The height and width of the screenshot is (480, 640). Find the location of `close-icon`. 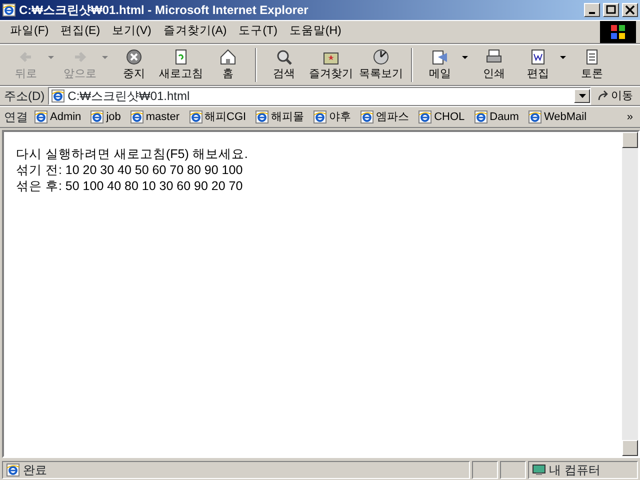

close-icon is located at coordinates (630, 10).